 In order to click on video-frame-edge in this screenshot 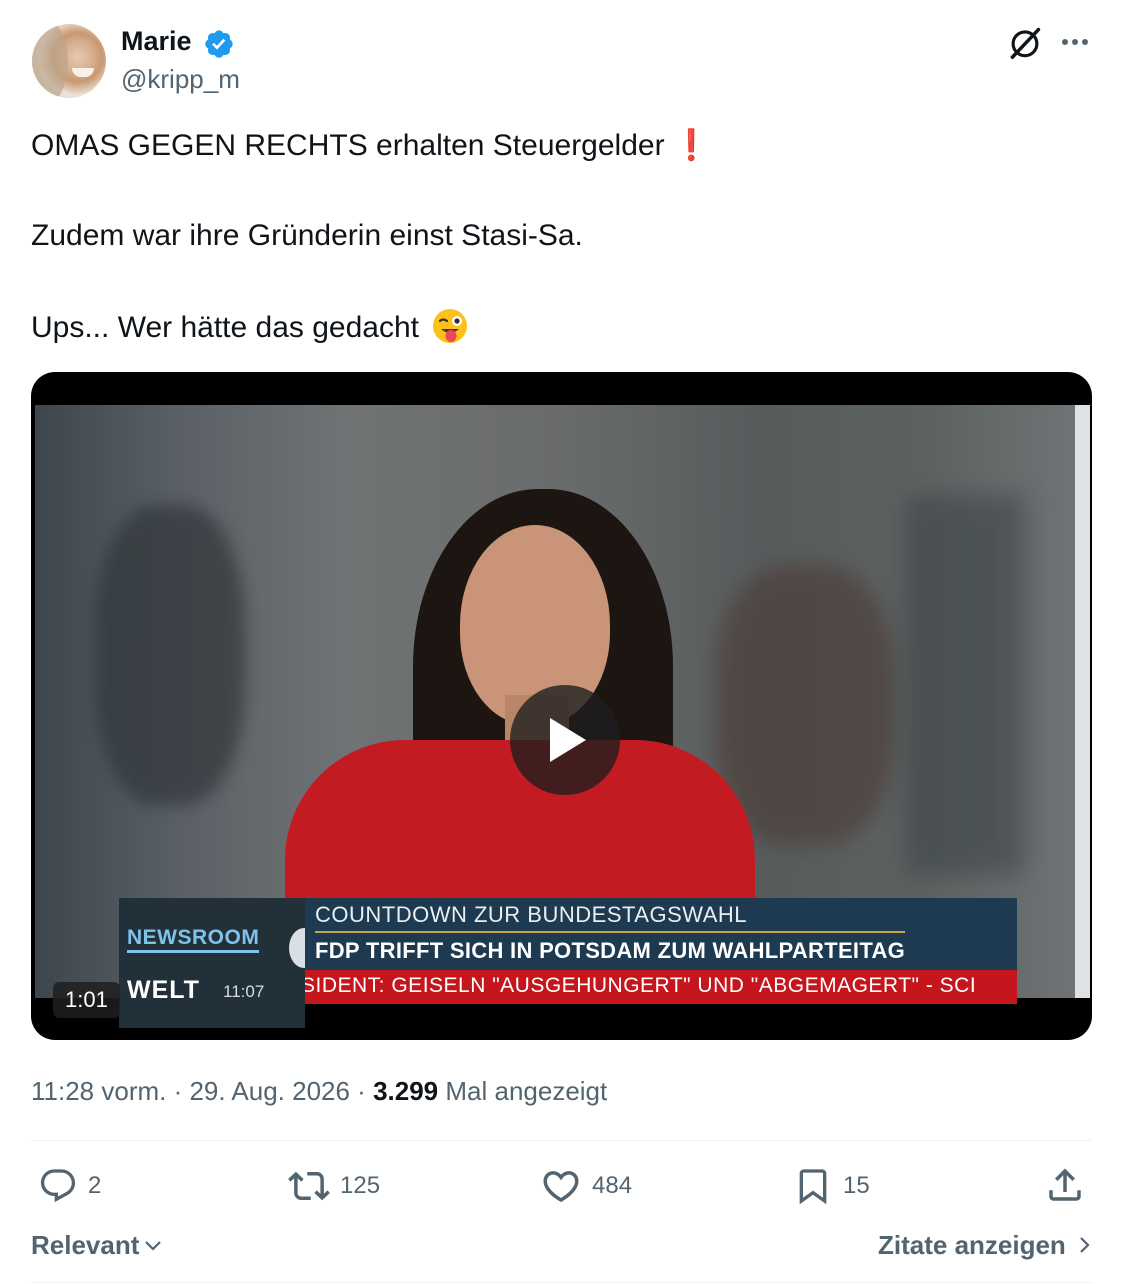, I will do `click(1082, 701)`.